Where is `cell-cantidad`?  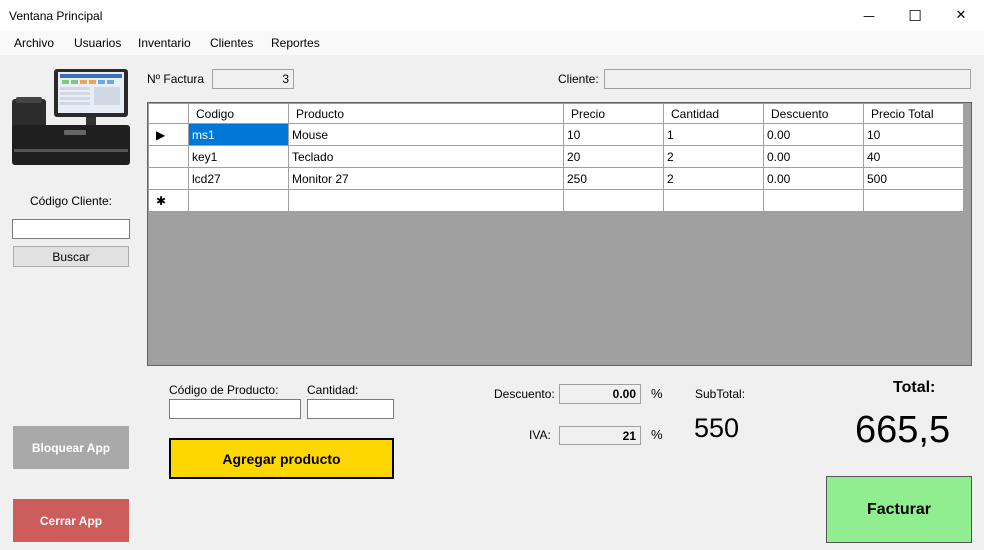 cell-cantidad is located at coordinates (713, 200).